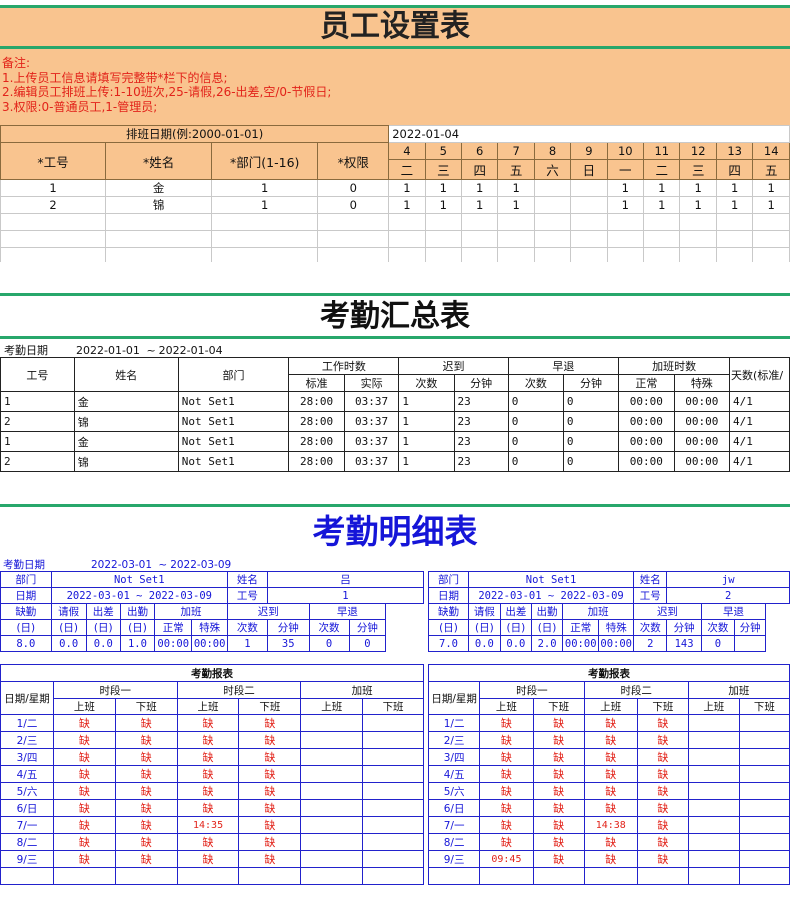 The image size is (790, 903). What do you see at coordinates (426, 421) in the screenshot?
I see `summary-late-count-cell: 1` at bounding box center [426, 421].